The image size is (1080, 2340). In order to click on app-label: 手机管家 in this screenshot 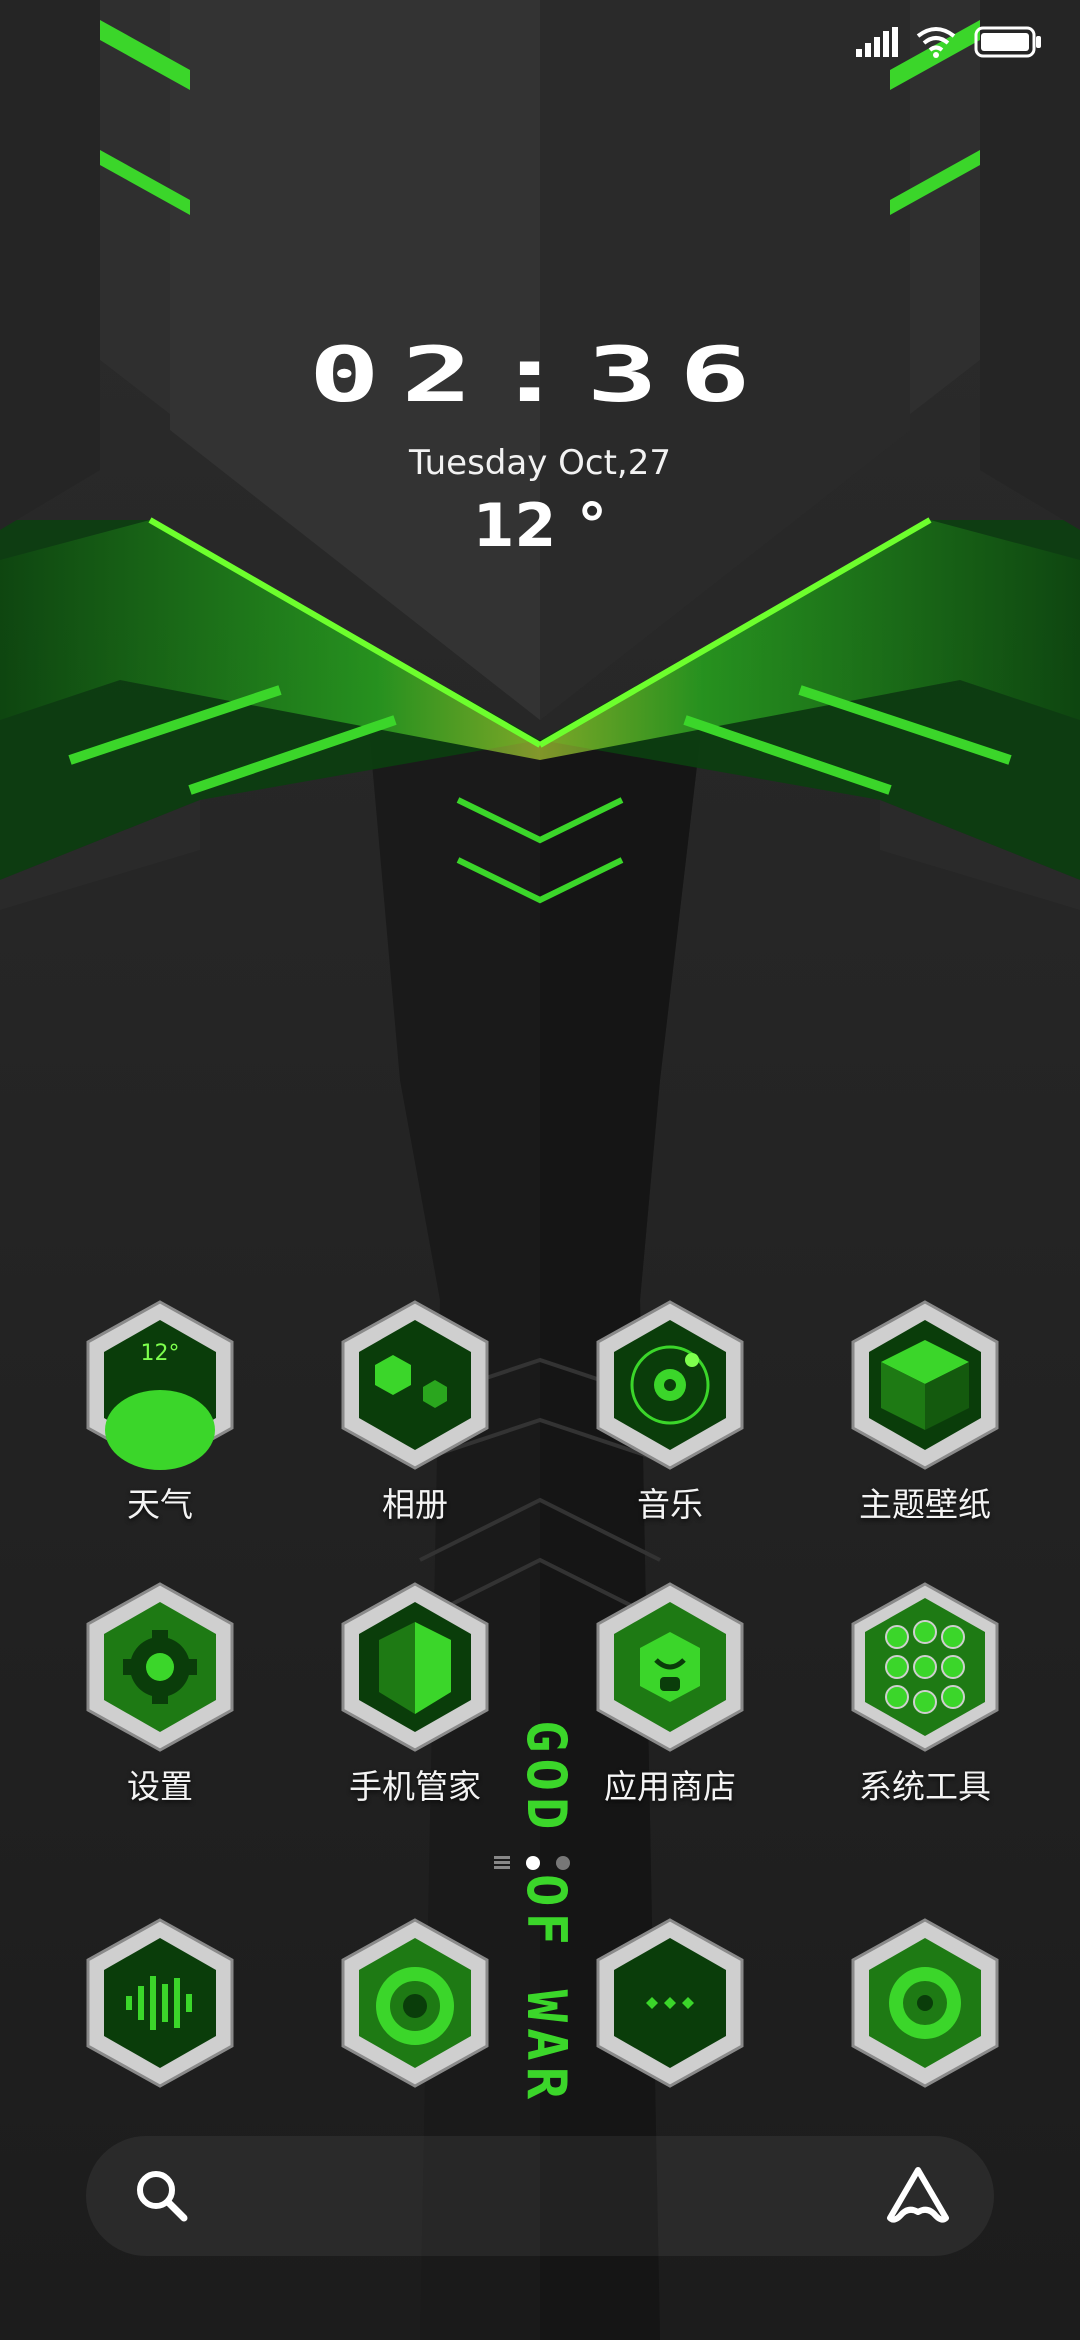, I will do `click(415, 1786)`.